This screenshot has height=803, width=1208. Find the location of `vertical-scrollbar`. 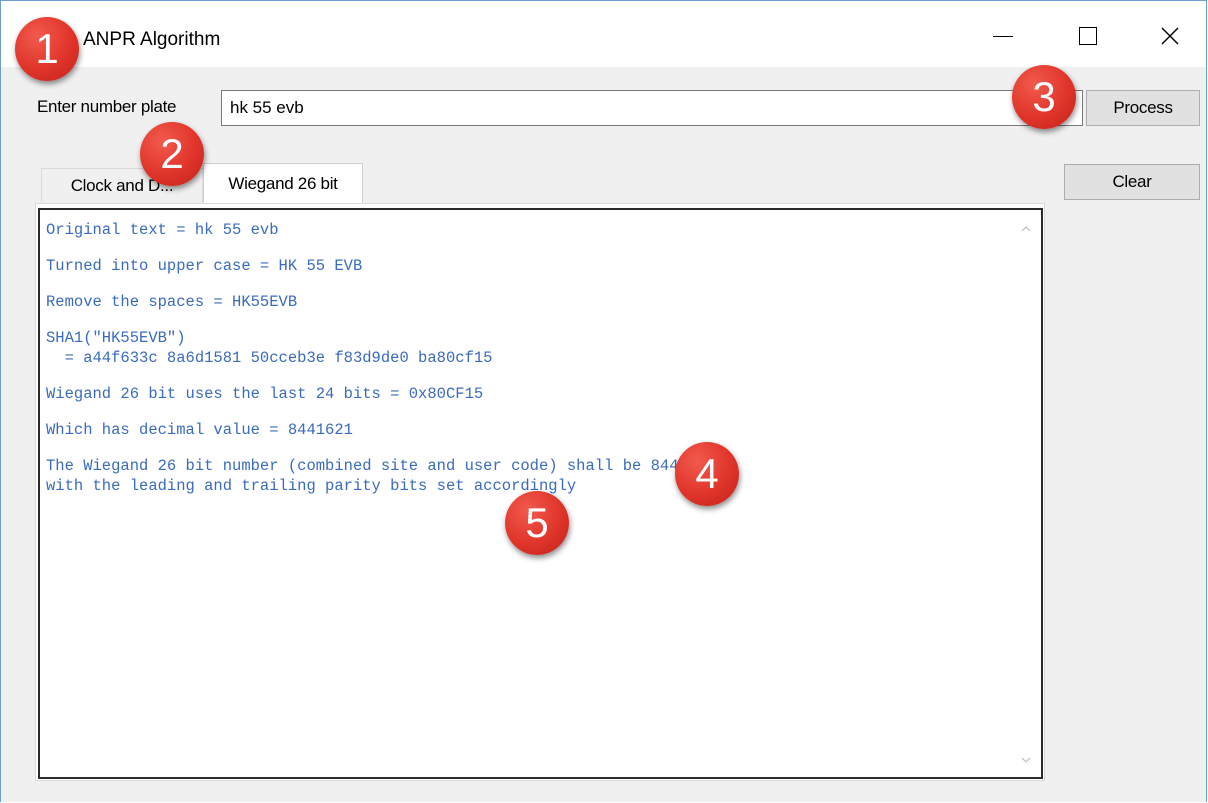

vertical-scrollbar is located at coordinates (1026, 493).